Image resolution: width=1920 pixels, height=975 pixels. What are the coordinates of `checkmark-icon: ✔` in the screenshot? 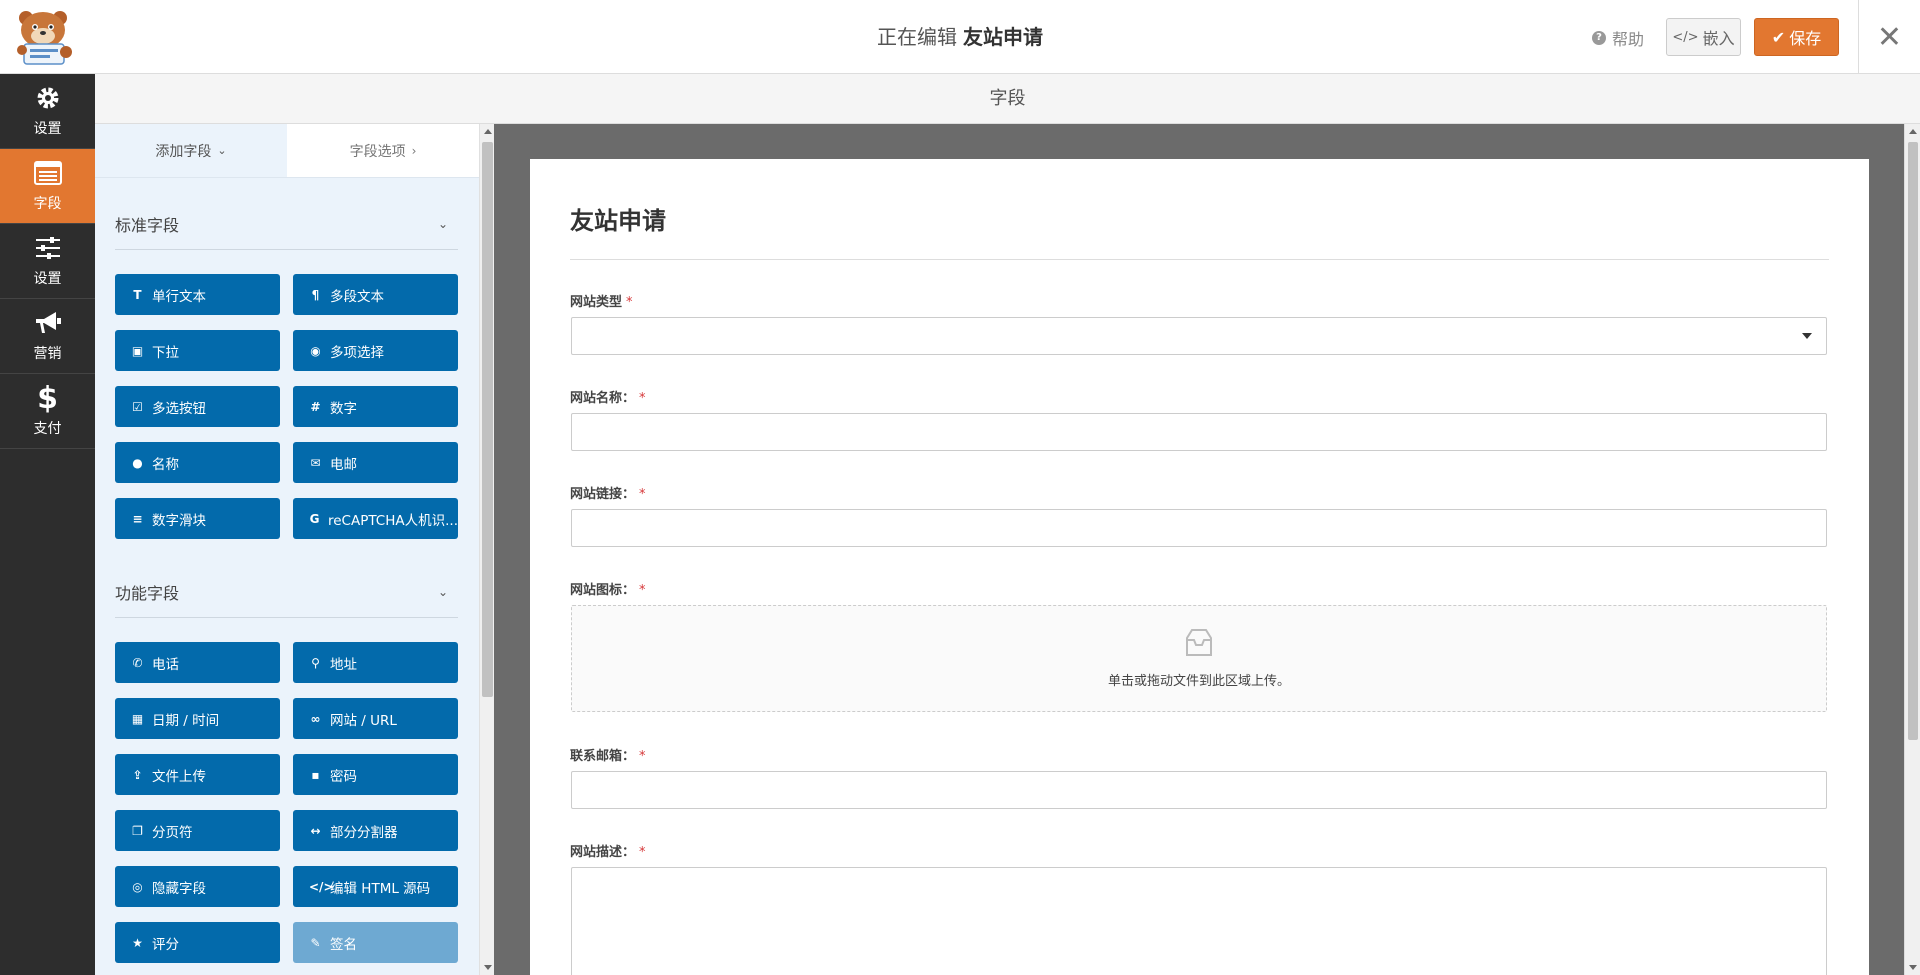 It's located at (1778, 37).